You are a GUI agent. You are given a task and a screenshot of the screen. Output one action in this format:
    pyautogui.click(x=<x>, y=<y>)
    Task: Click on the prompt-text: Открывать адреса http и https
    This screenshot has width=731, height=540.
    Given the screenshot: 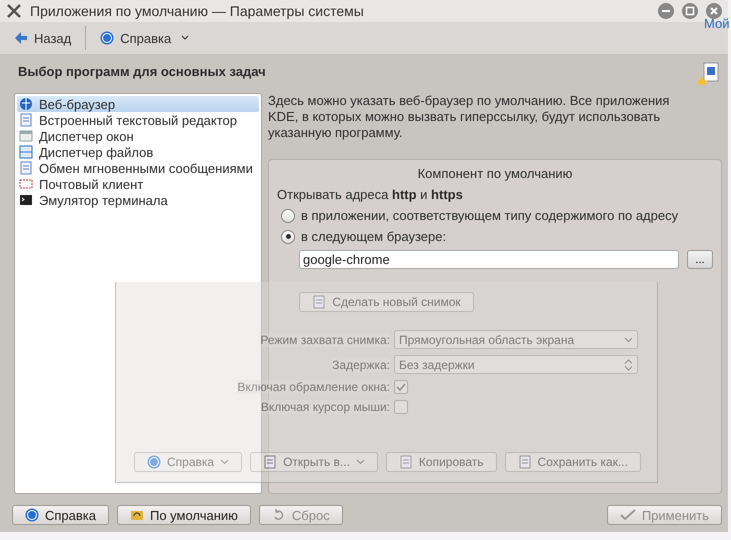 What is the action you would take?
    pyautogui.click(x=370, y=194)
    